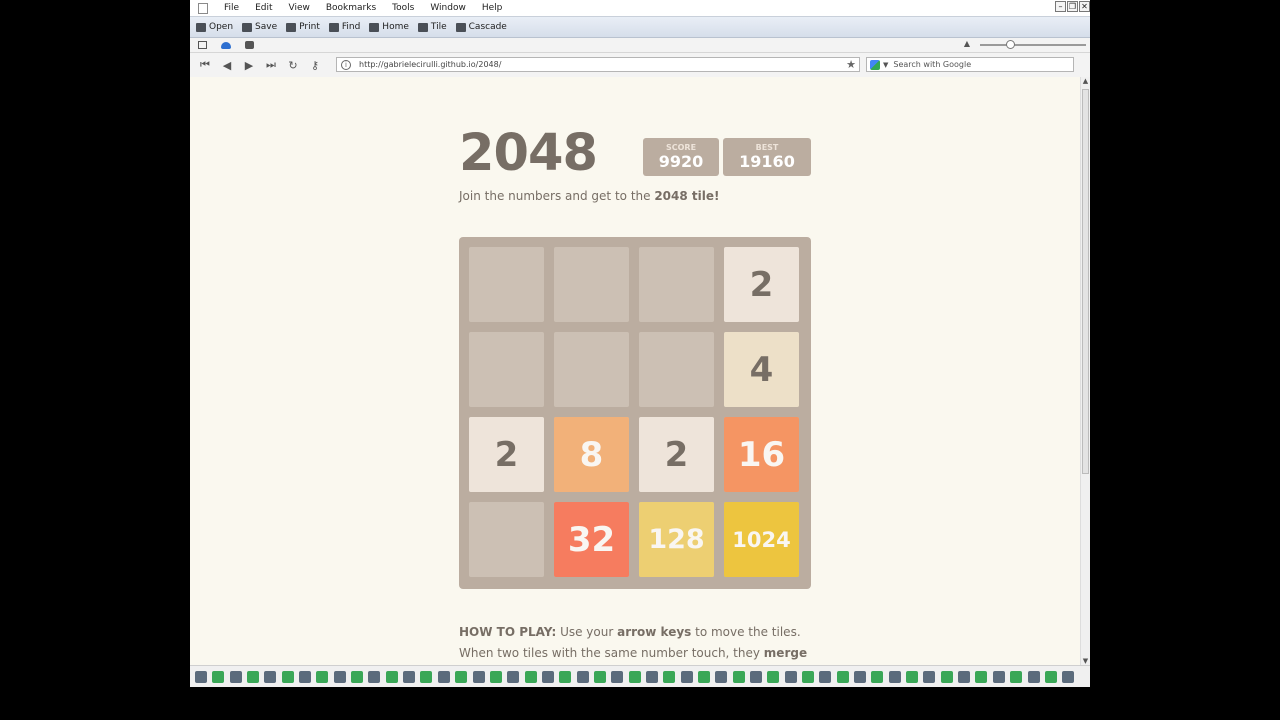 The height and width of the screenshot is (720, 1280). I want to click on menu-file: File, so click(231, 8).